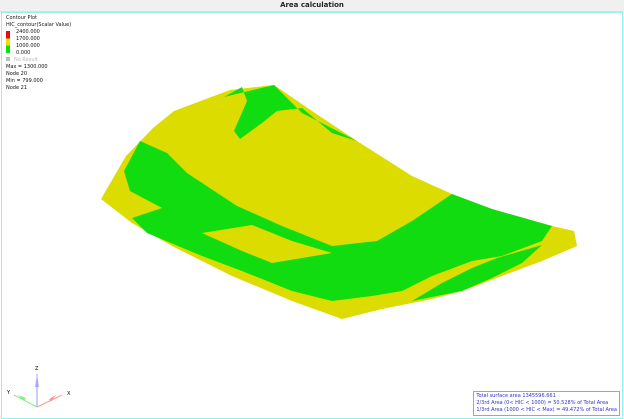 Image resolution: width=624 pixels, height=419 pixels. Describe the element at coordinates (312, 6) in the screenshot. I see `window-title: Area calculation` at that location.